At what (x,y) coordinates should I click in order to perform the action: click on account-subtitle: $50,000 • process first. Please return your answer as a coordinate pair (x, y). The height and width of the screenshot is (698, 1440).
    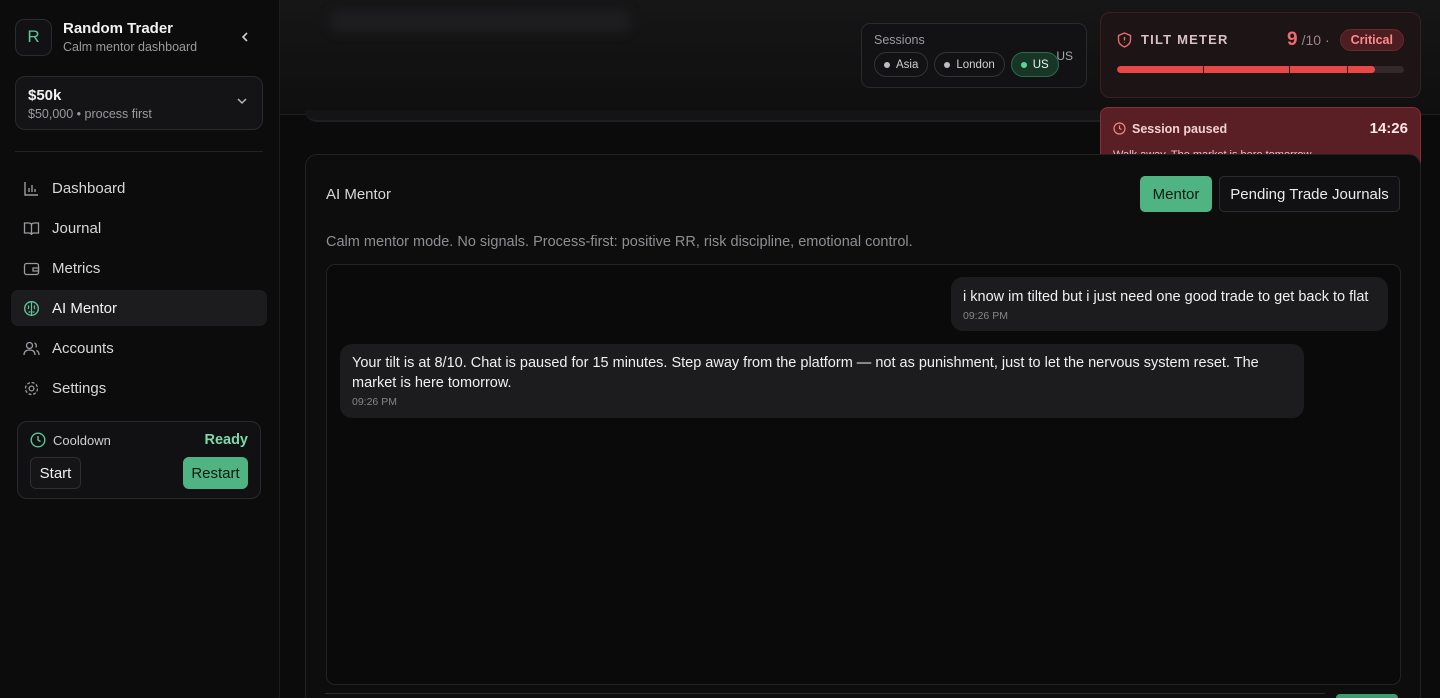
    Looking at the image, I should click on (90, 114).